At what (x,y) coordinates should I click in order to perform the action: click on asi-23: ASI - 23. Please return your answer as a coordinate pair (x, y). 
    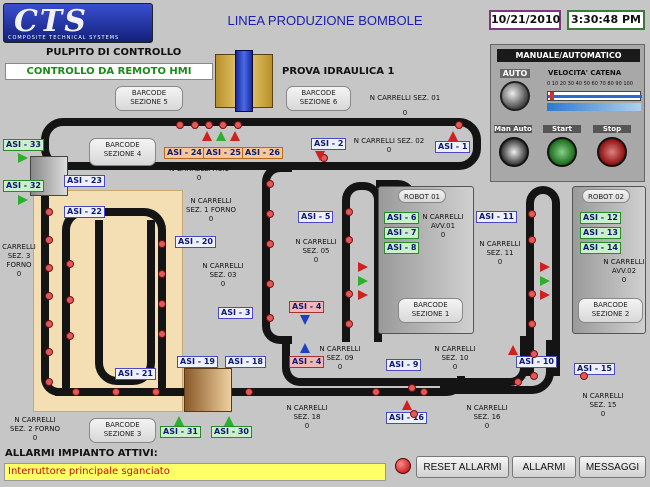
    Looking at the image, I should click on (84, 181).